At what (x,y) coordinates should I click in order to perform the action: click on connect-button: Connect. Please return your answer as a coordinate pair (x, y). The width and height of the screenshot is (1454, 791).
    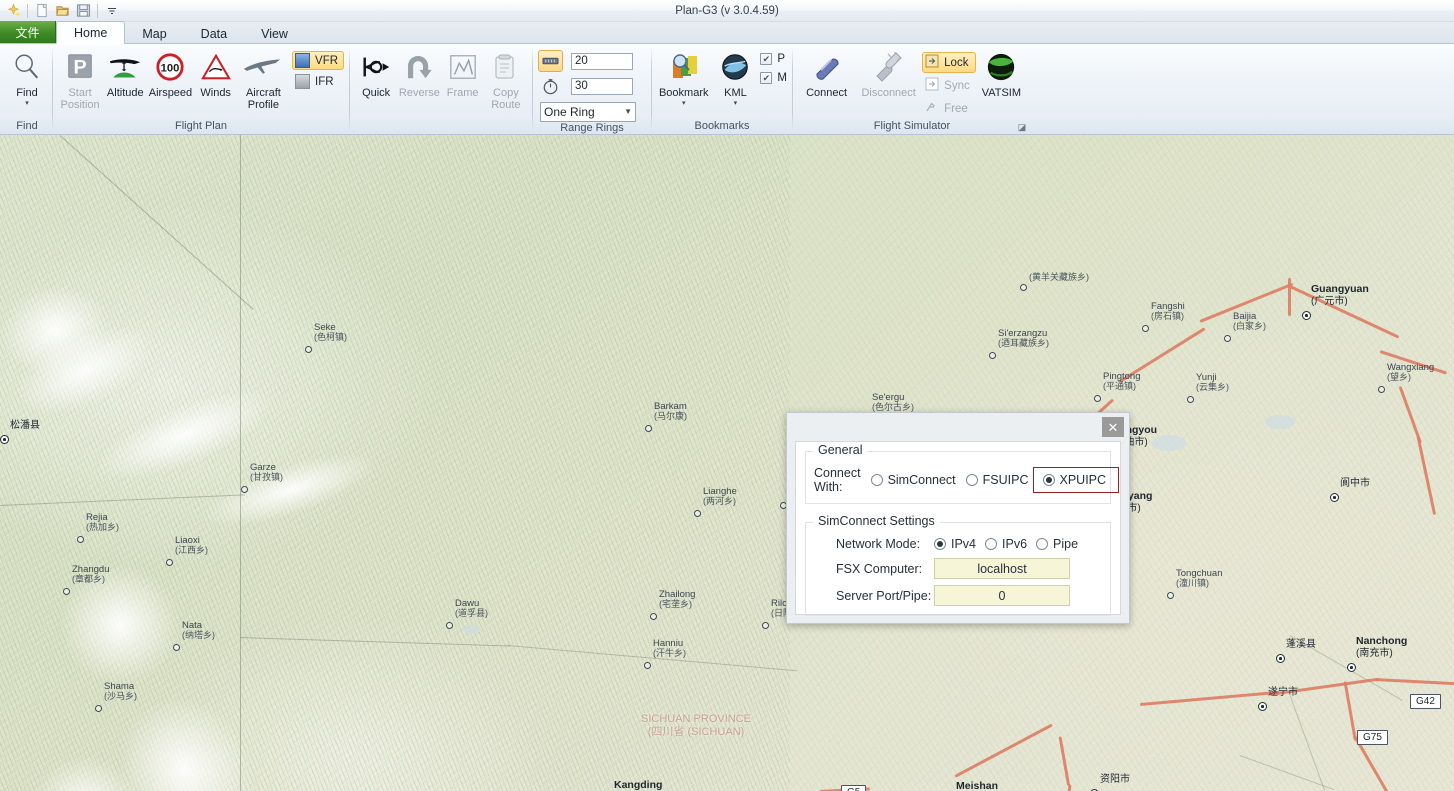
    Looking at the image, I should click on (826, 73).